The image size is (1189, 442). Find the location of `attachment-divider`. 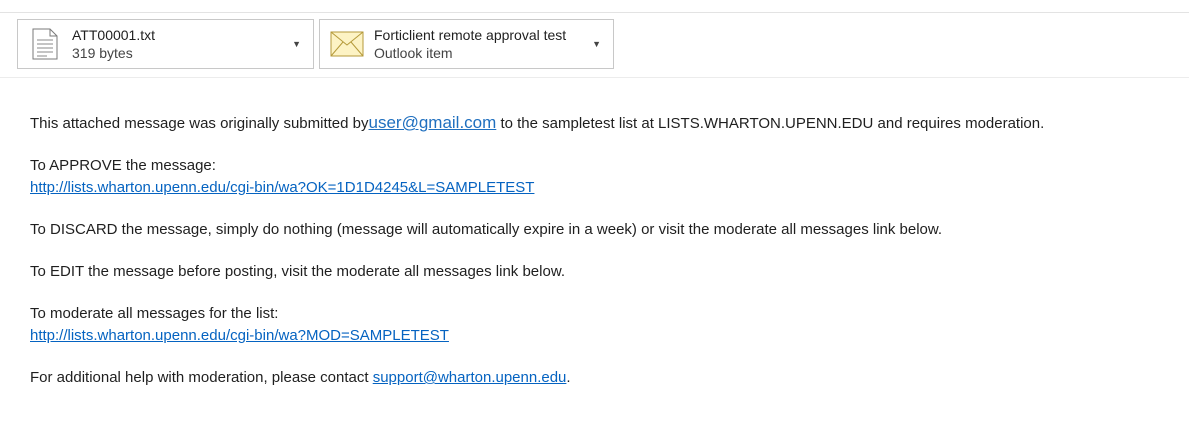

attachment-divider is located at coordinates (594, 77).